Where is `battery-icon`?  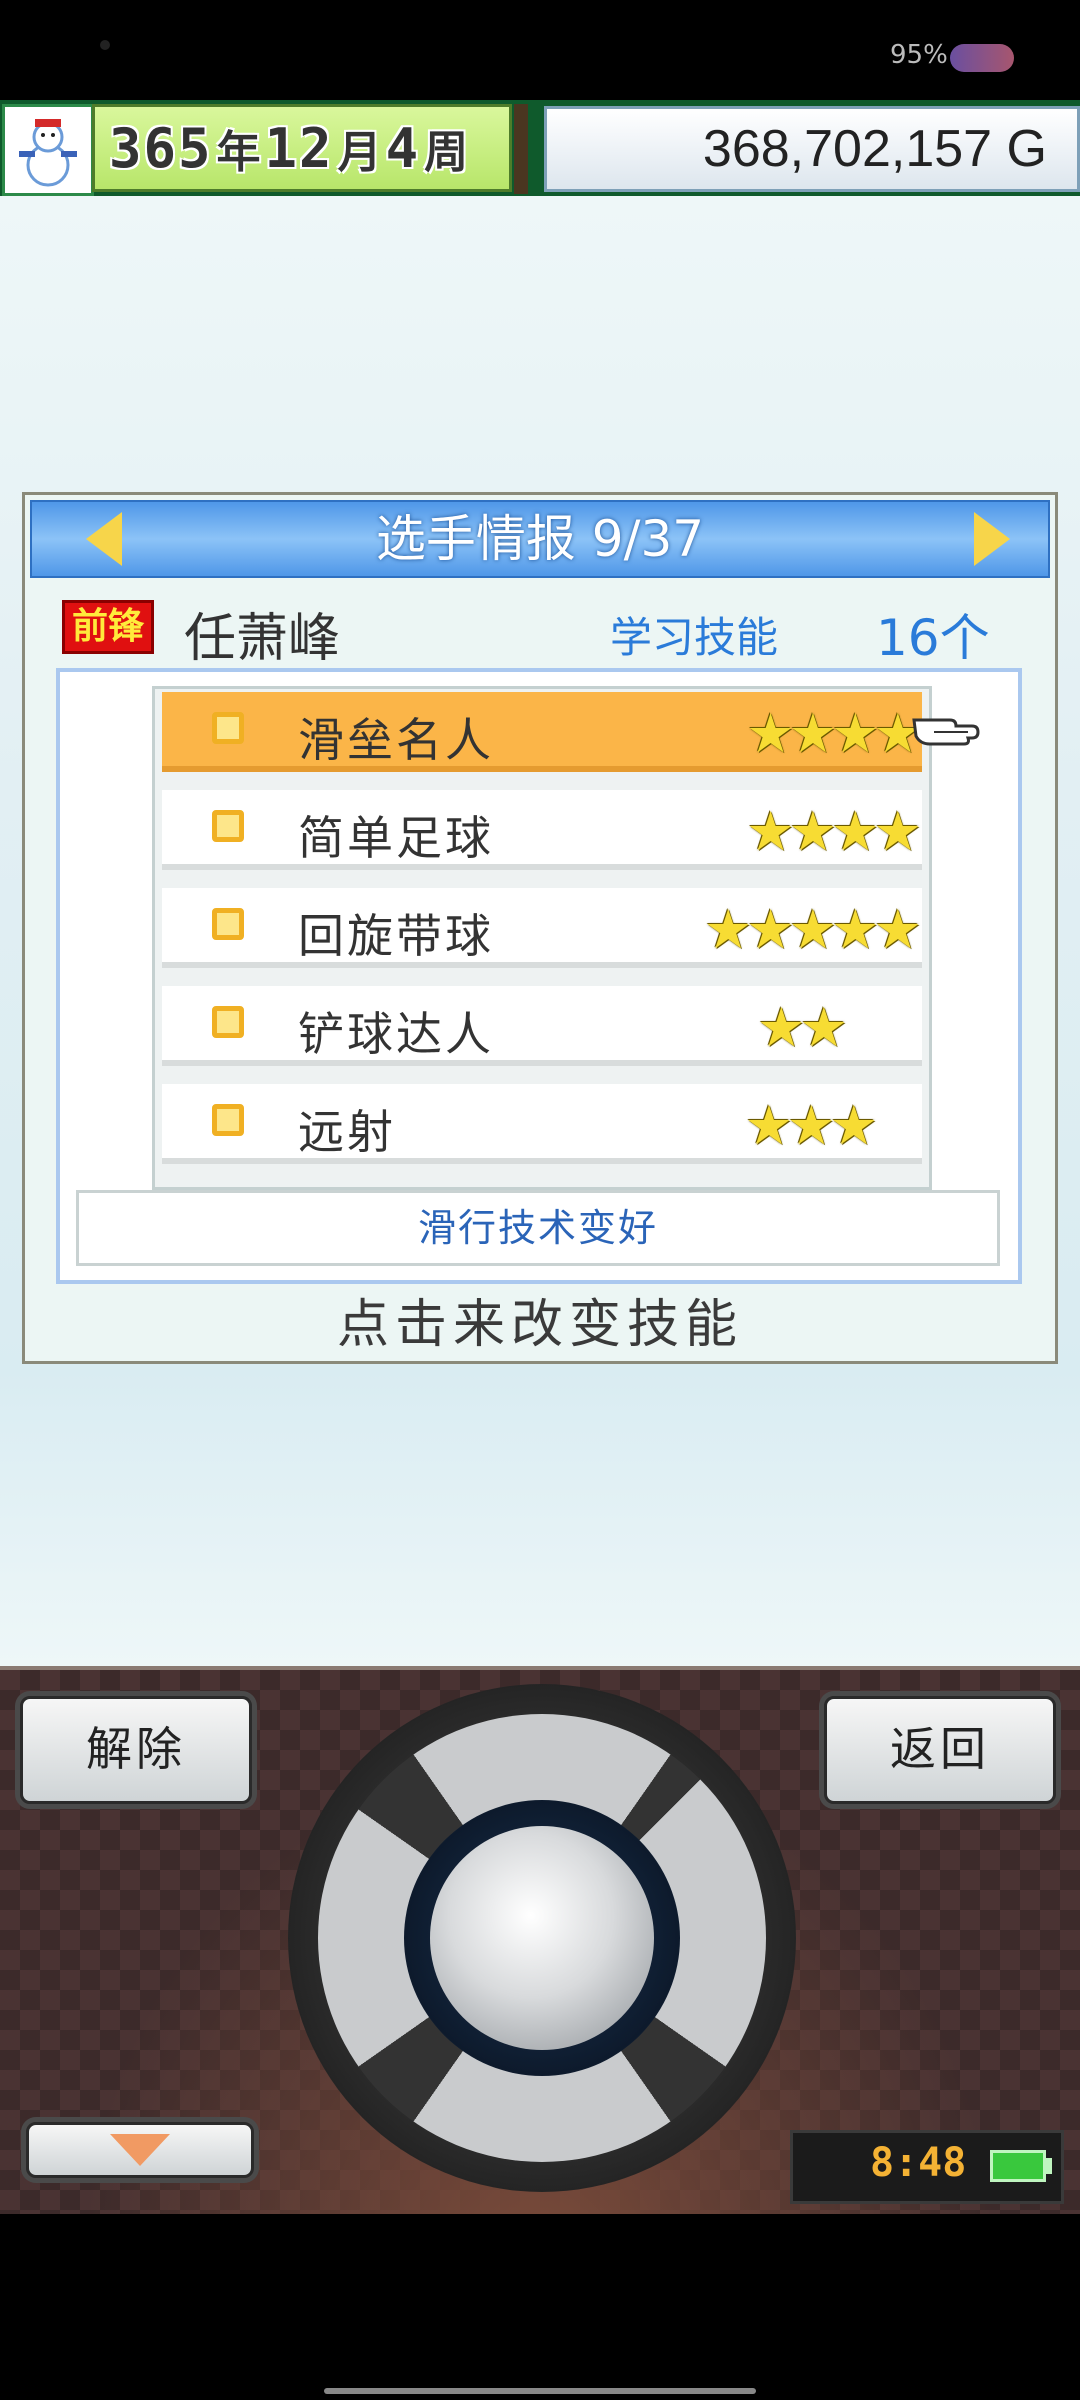
battery-icon is located at coordinates (982, 58).